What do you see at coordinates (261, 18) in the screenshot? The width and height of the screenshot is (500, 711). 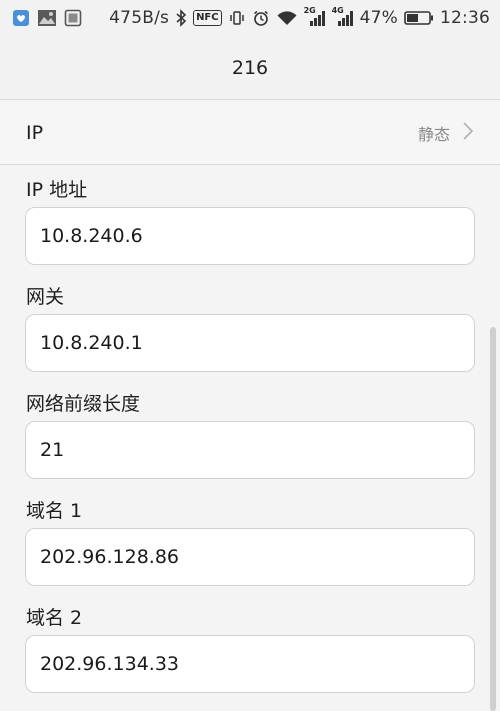 I see `alarm-icon` at bounding box center [261, 18].